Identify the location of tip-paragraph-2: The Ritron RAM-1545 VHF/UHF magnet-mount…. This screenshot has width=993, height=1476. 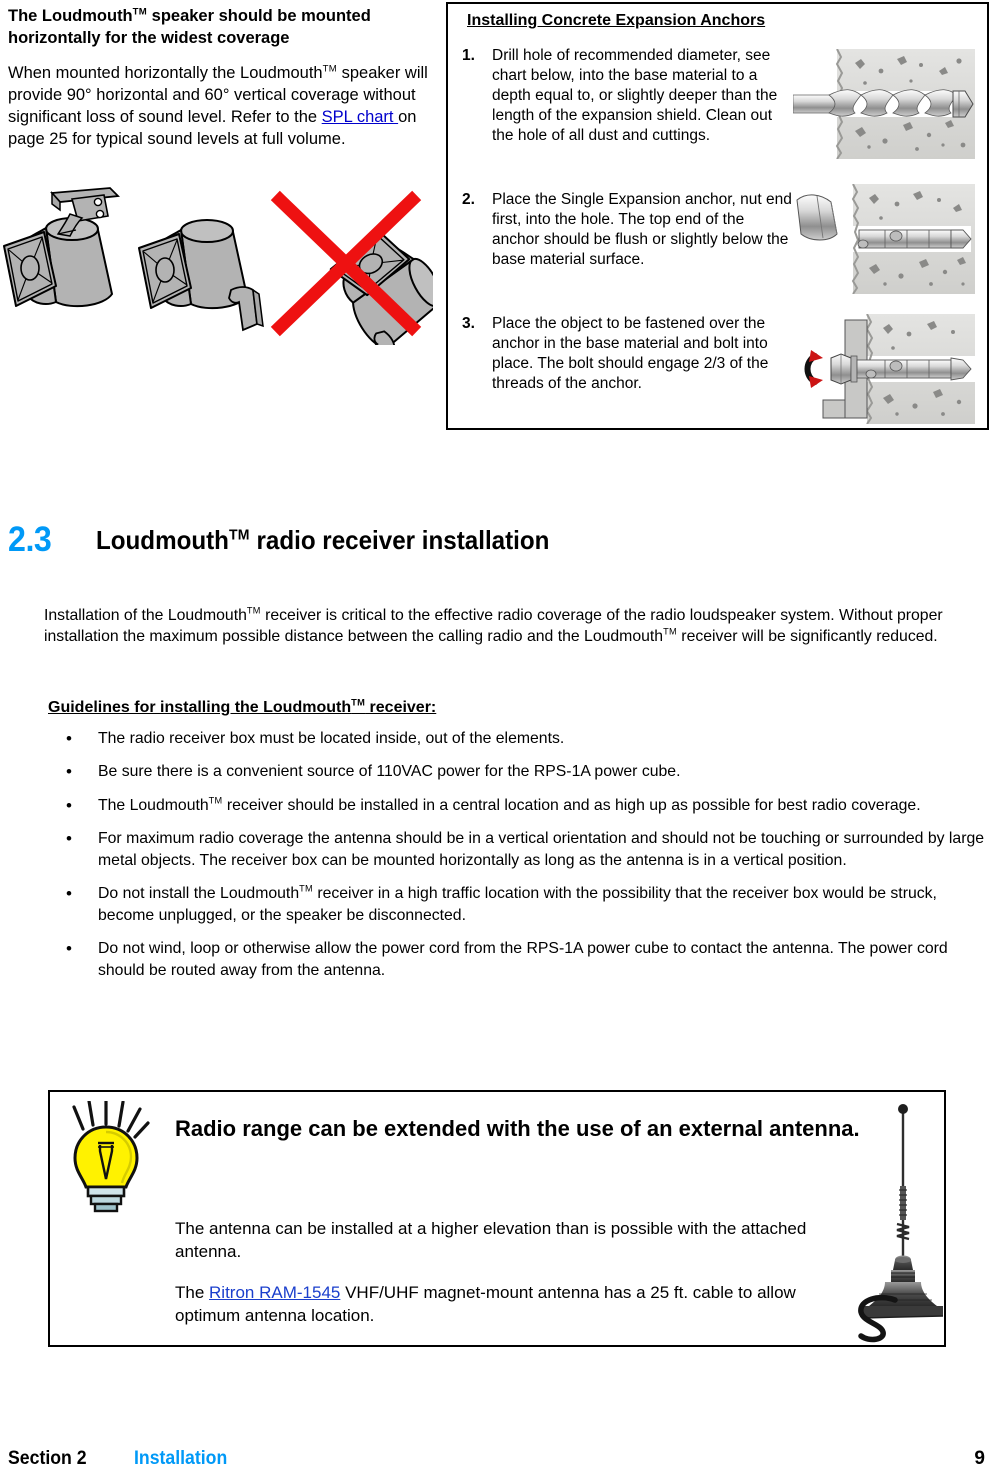
(505, 1305).